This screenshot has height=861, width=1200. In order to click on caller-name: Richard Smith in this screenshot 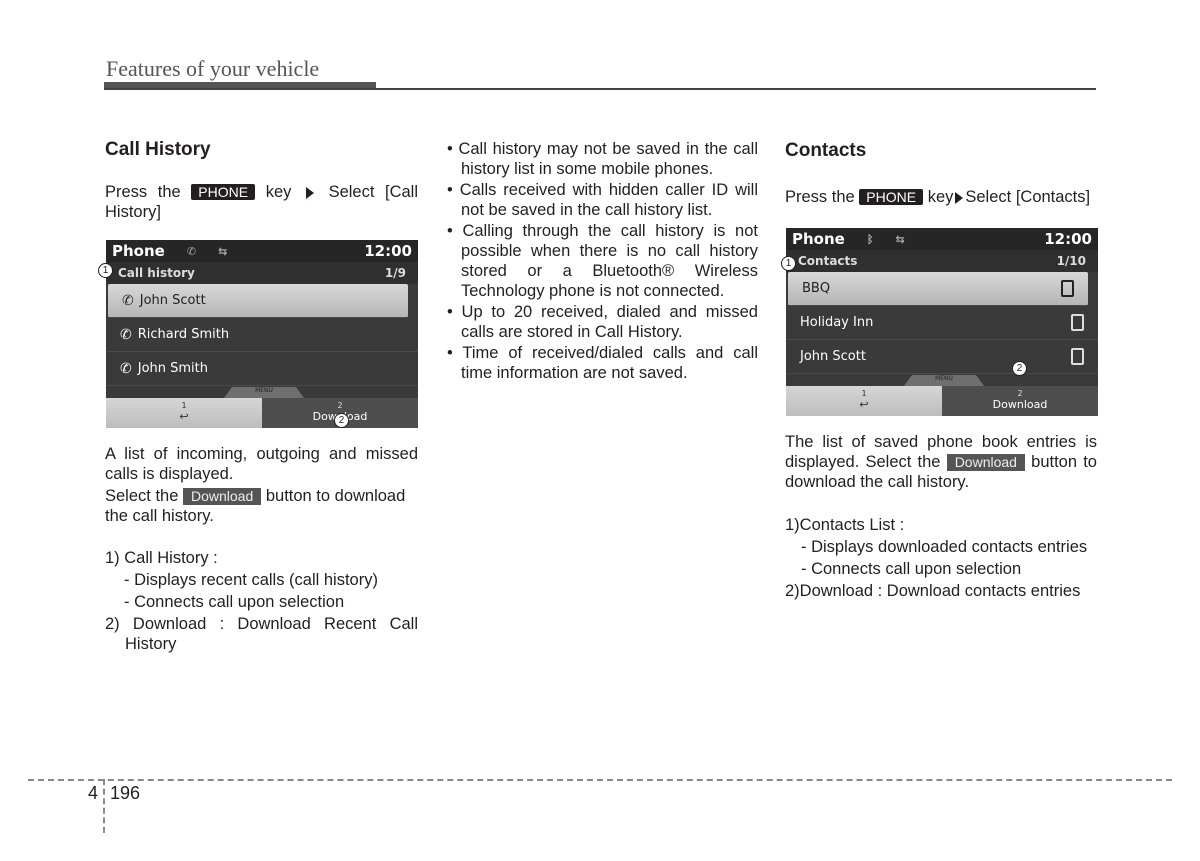, I will do `click(183, 334)`.